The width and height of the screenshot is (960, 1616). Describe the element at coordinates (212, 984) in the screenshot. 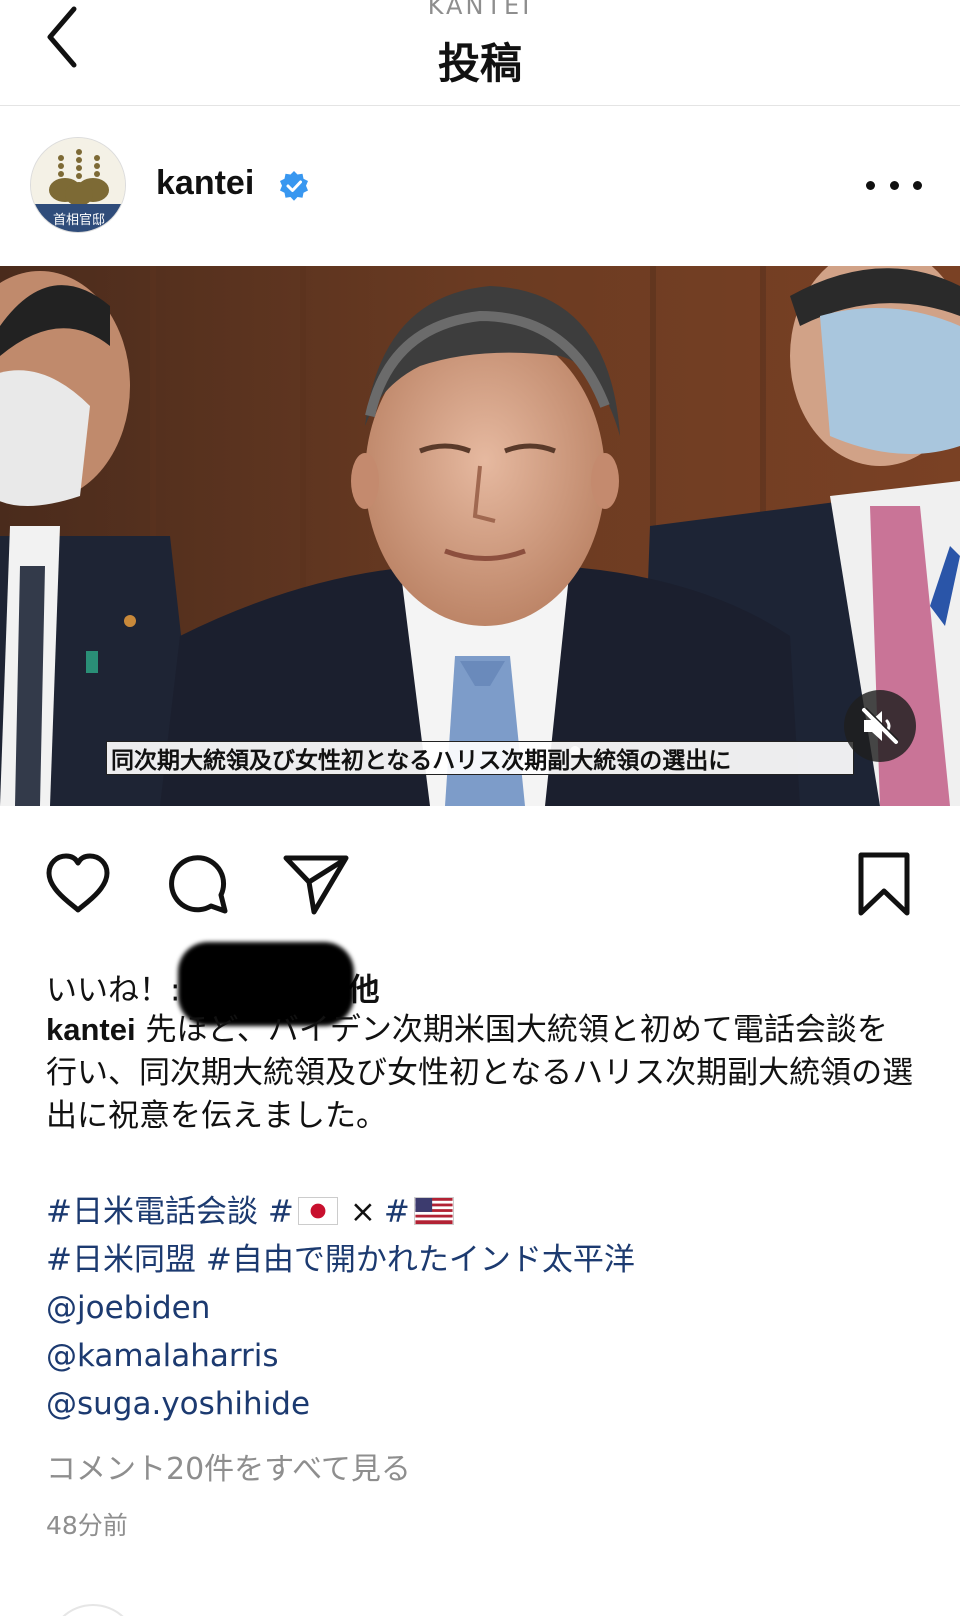

I see `likes-summary: いいね！: 他` at that location.